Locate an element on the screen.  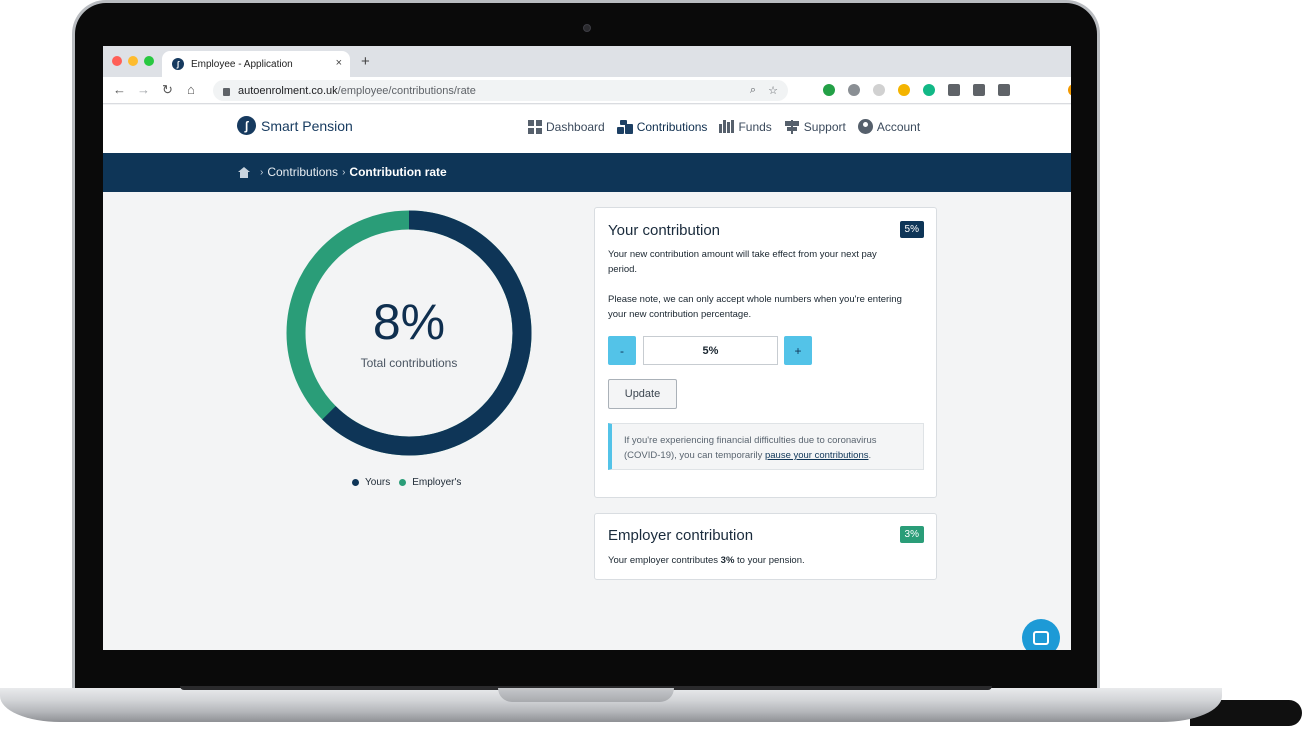
bookmark-star-icon: ☆ is located at coordinates (773, 90).